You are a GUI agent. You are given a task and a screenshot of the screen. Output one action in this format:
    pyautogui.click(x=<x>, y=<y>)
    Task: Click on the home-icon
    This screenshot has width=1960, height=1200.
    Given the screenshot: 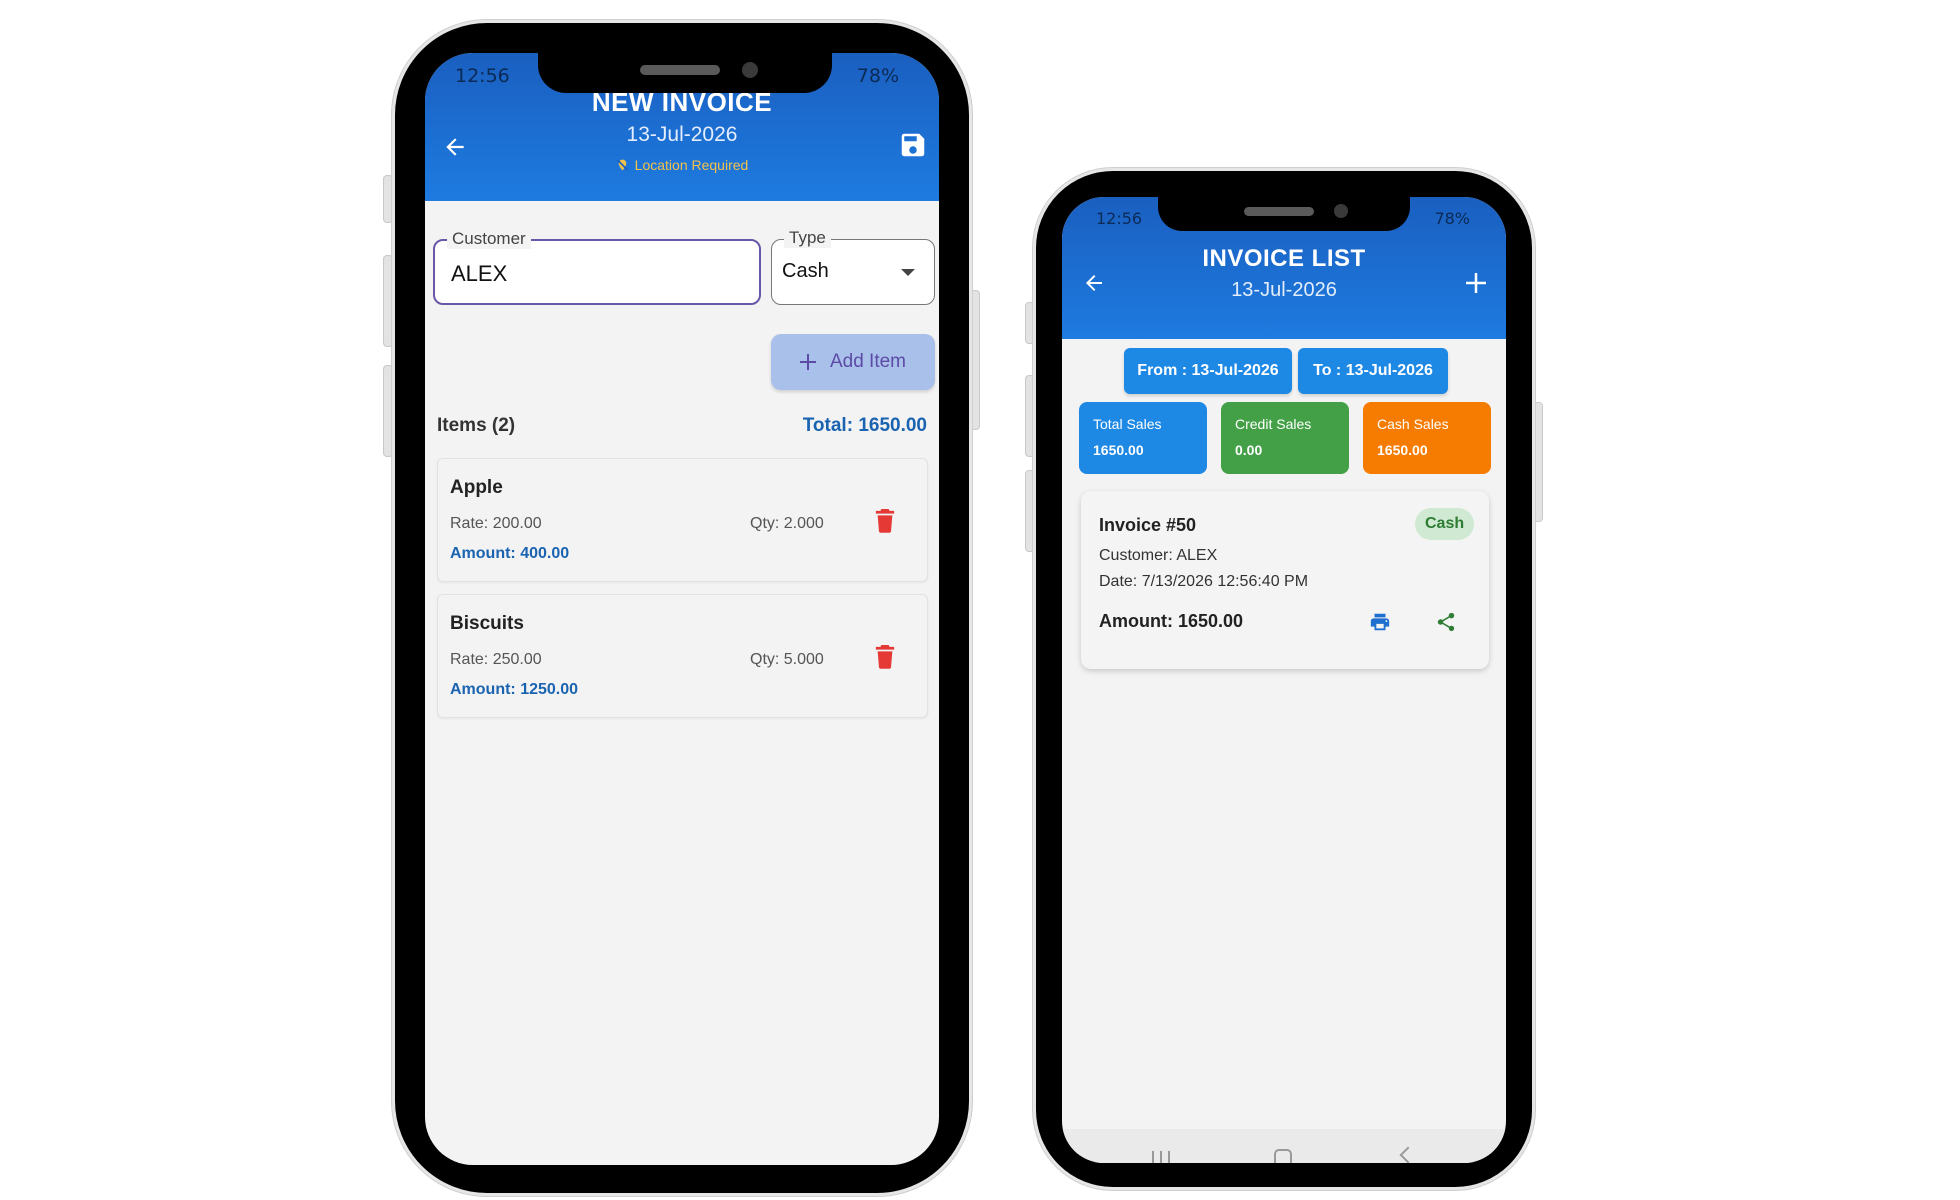 What is the action you would take?
    pyautogui.click(x=1283, y=1156)
    